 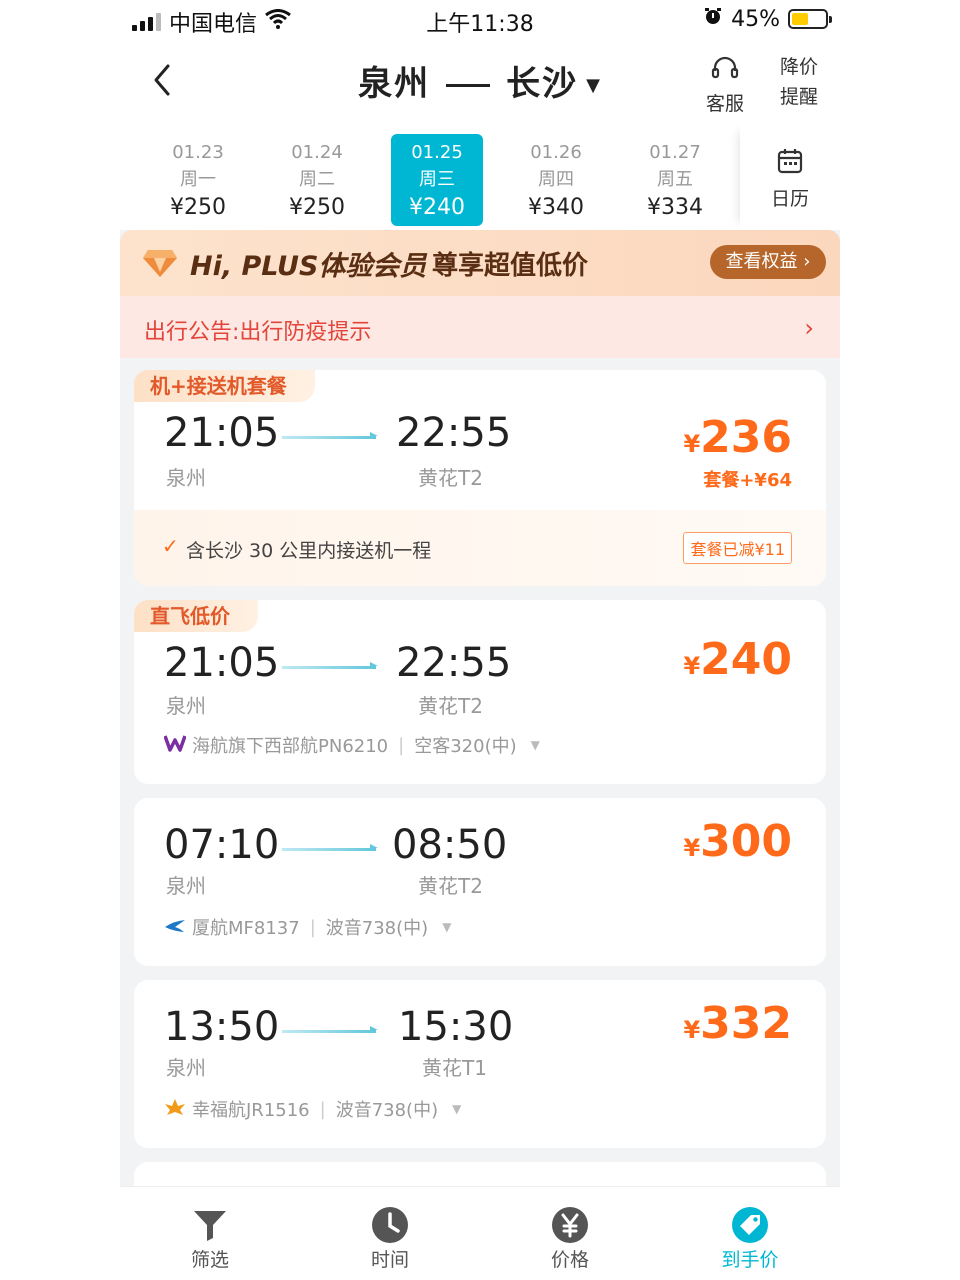 What do you see at coordinates (510, 266) in the screenshot?
I see `plus-banner-subtext: 尊享超值低价` at bounding box center [510, 266].